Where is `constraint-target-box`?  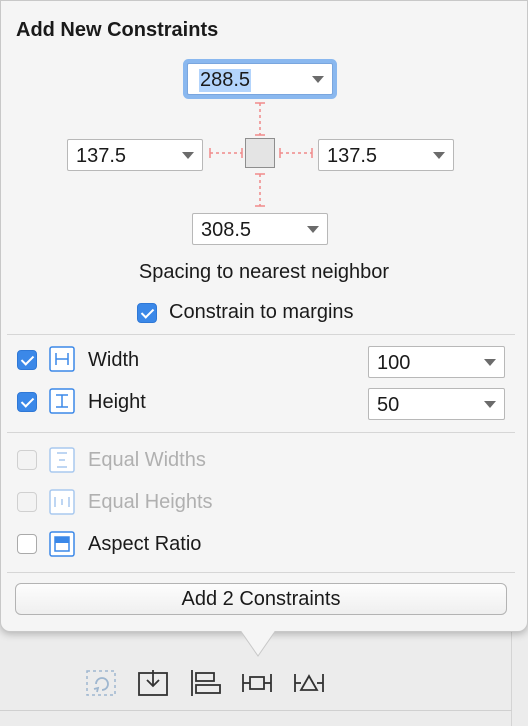 constraint-target-box is located at coordinates (260, 153).